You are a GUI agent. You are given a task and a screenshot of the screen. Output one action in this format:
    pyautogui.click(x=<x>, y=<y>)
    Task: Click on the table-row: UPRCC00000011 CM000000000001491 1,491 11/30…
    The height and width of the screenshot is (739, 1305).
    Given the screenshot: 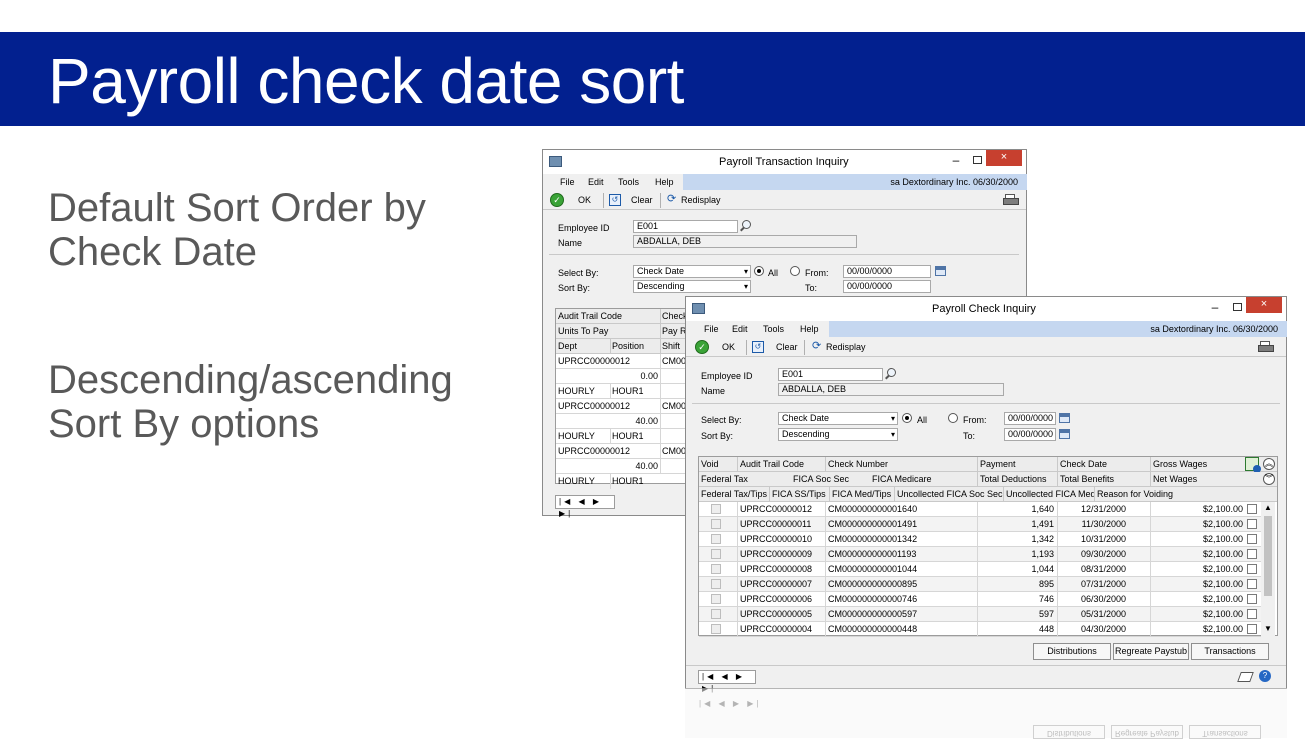 What is the action you would take?
    pyautogui.click(x=980, y=524)
    